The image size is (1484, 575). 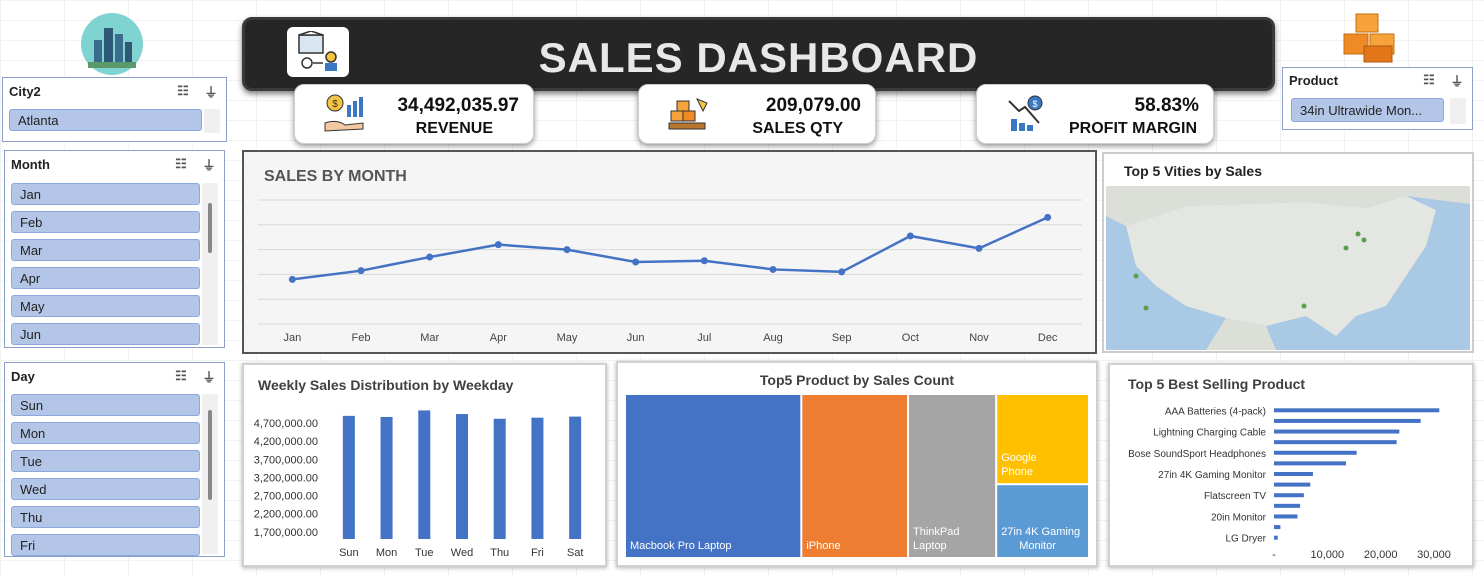 I want to click on us-map, so click(x=1288, y=268).